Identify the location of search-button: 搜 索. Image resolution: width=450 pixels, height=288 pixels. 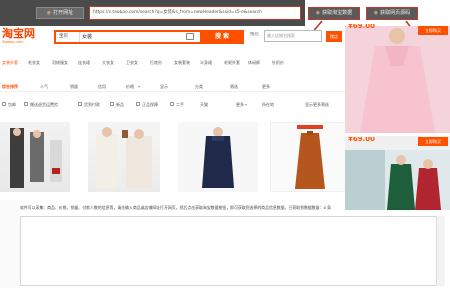
(222, 37).